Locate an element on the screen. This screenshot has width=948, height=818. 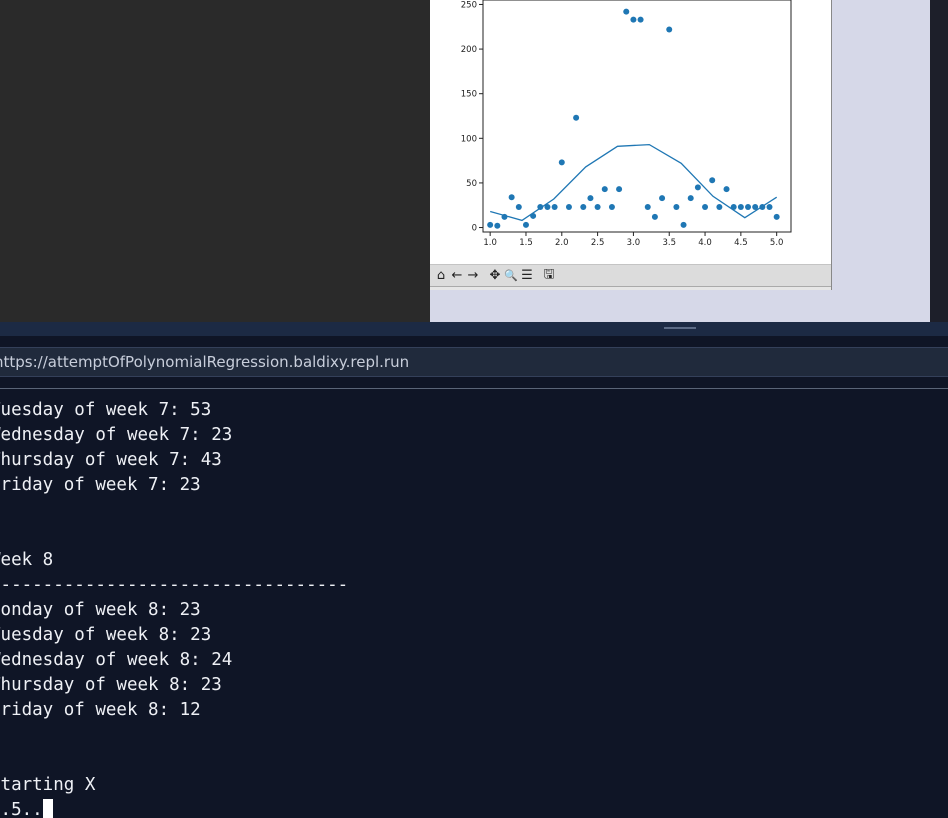
splitter-handle is located at coordinates (680, 328).